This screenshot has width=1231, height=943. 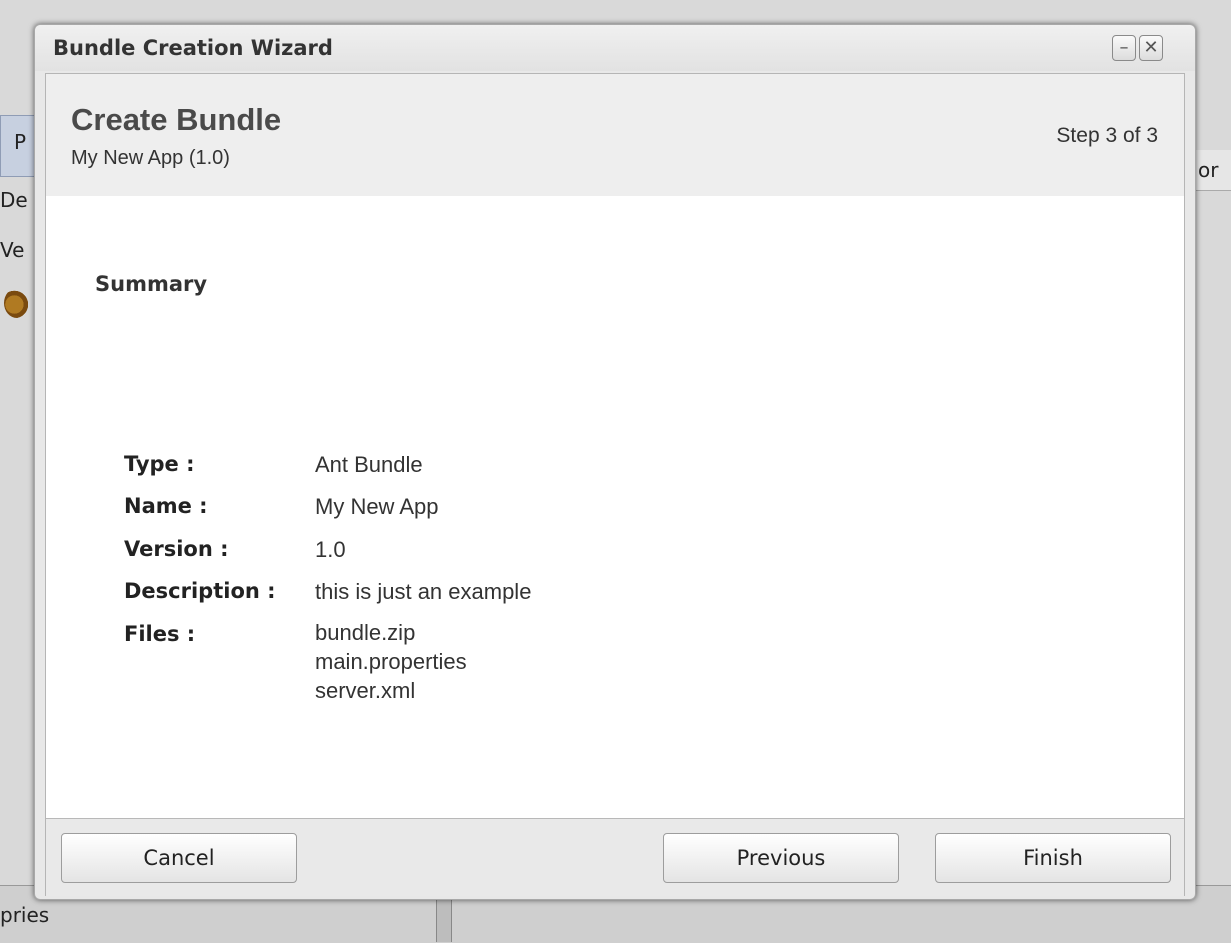 I want to click on name-value: My New App, so click(x=377, y=506).